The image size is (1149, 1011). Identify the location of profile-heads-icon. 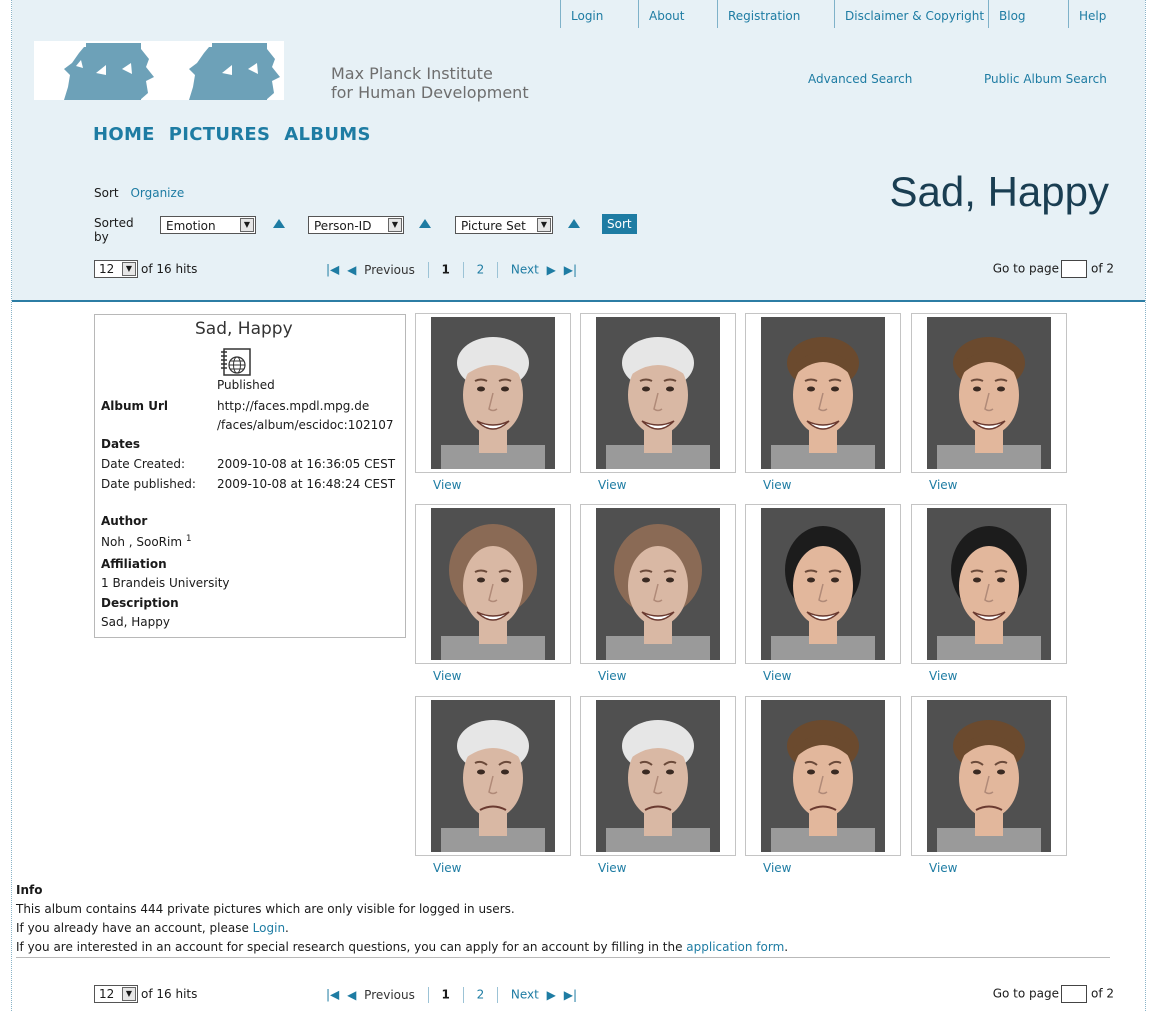
(172, 71).